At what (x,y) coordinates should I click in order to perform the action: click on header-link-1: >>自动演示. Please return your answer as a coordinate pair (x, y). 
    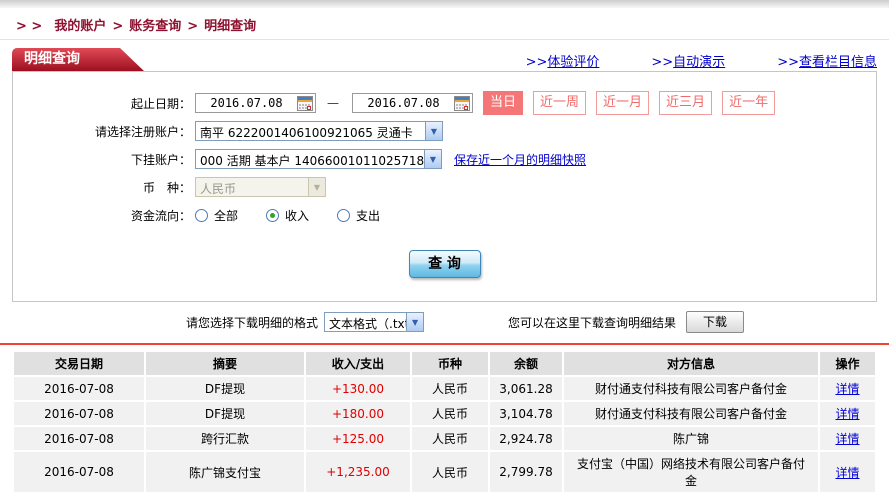
    Looking at the image, I should click on (688, 60).